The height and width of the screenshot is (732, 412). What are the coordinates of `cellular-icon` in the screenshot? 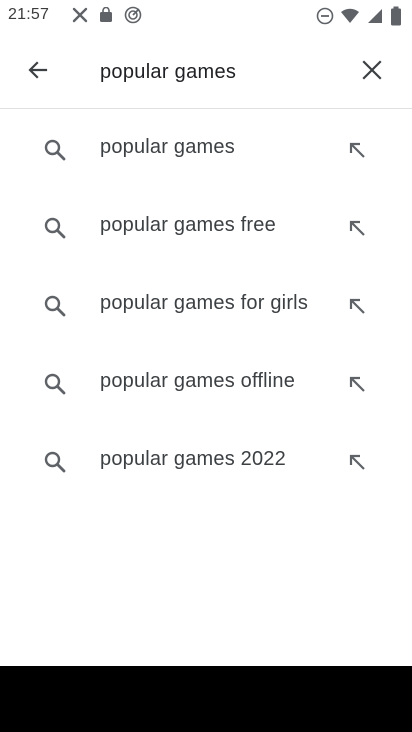 It's located at (375, 16).